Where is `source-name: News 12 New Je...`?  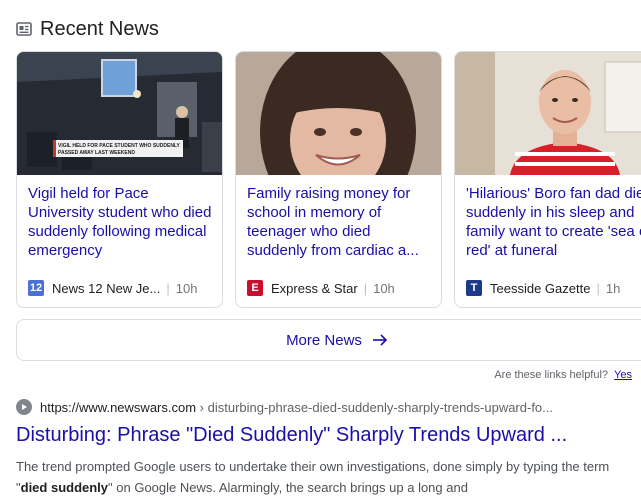 source-name: News 12 New Je... is located at coordinates (106, 288).